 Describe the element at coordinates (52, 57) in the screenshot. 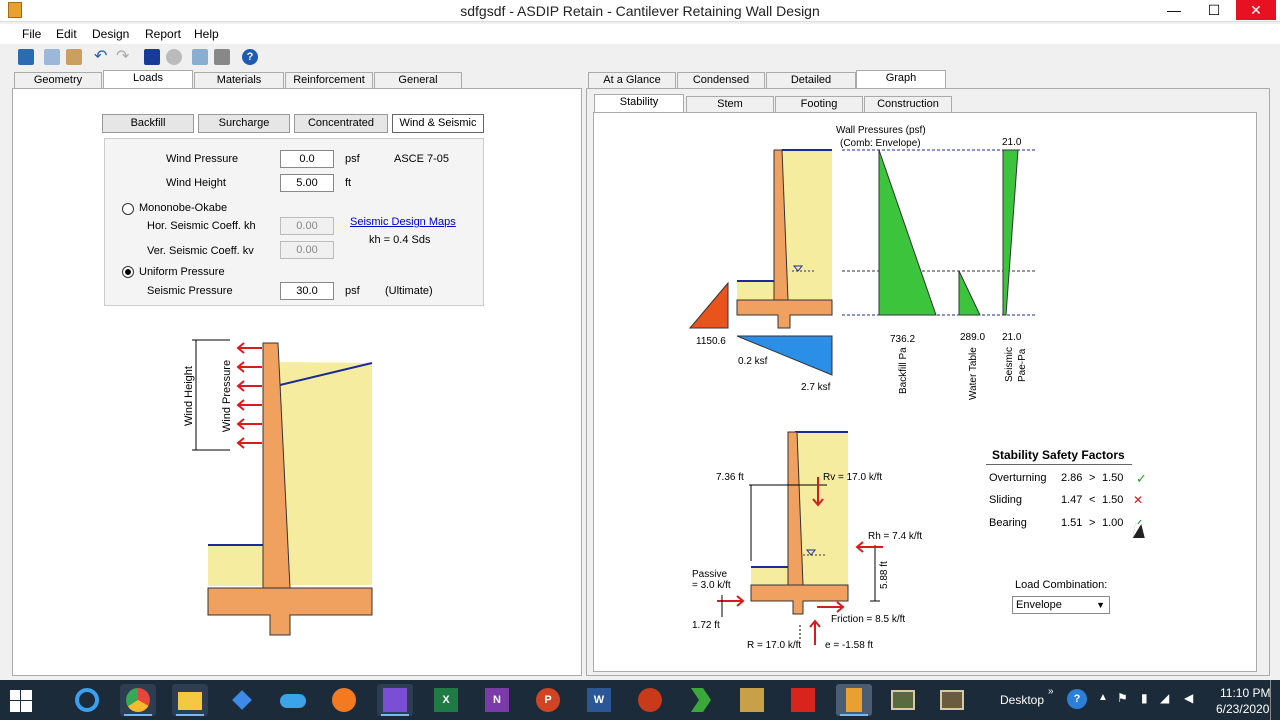

I see `copy-icon` at that location.